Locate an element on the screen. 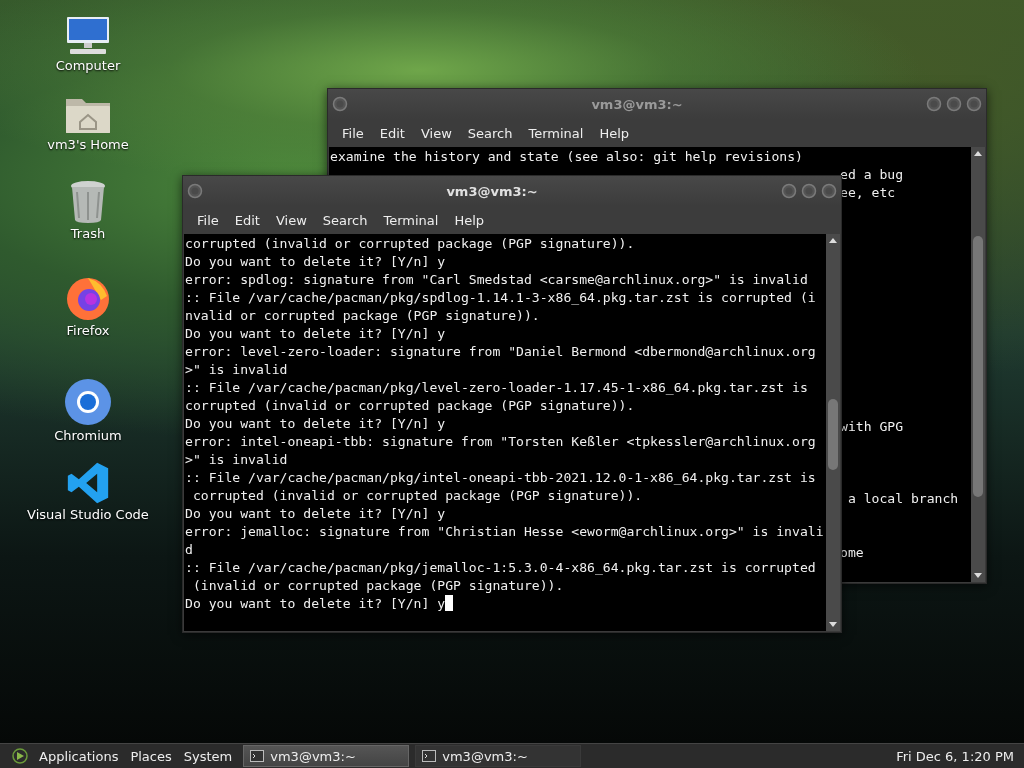 The width and height of the screenshot is (1024, 768). start-menu-icon is located at coordinates (20, 756).